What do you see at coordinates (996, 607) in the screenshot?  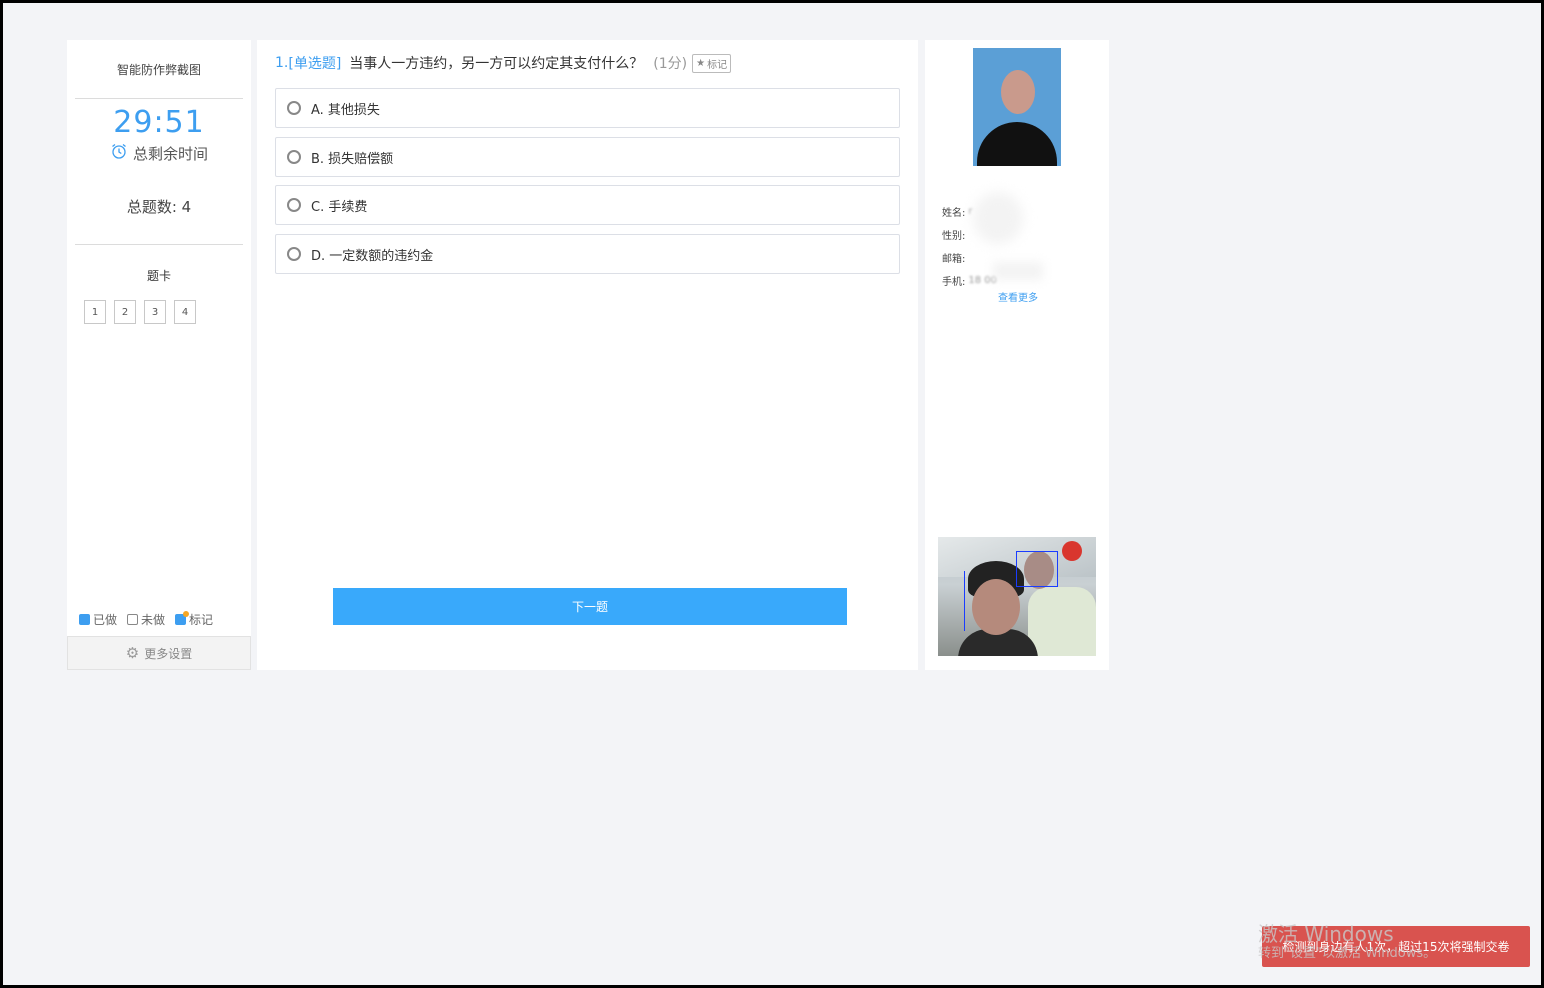 I see `webcam-person-1-face` at bounding box center [996, 607].